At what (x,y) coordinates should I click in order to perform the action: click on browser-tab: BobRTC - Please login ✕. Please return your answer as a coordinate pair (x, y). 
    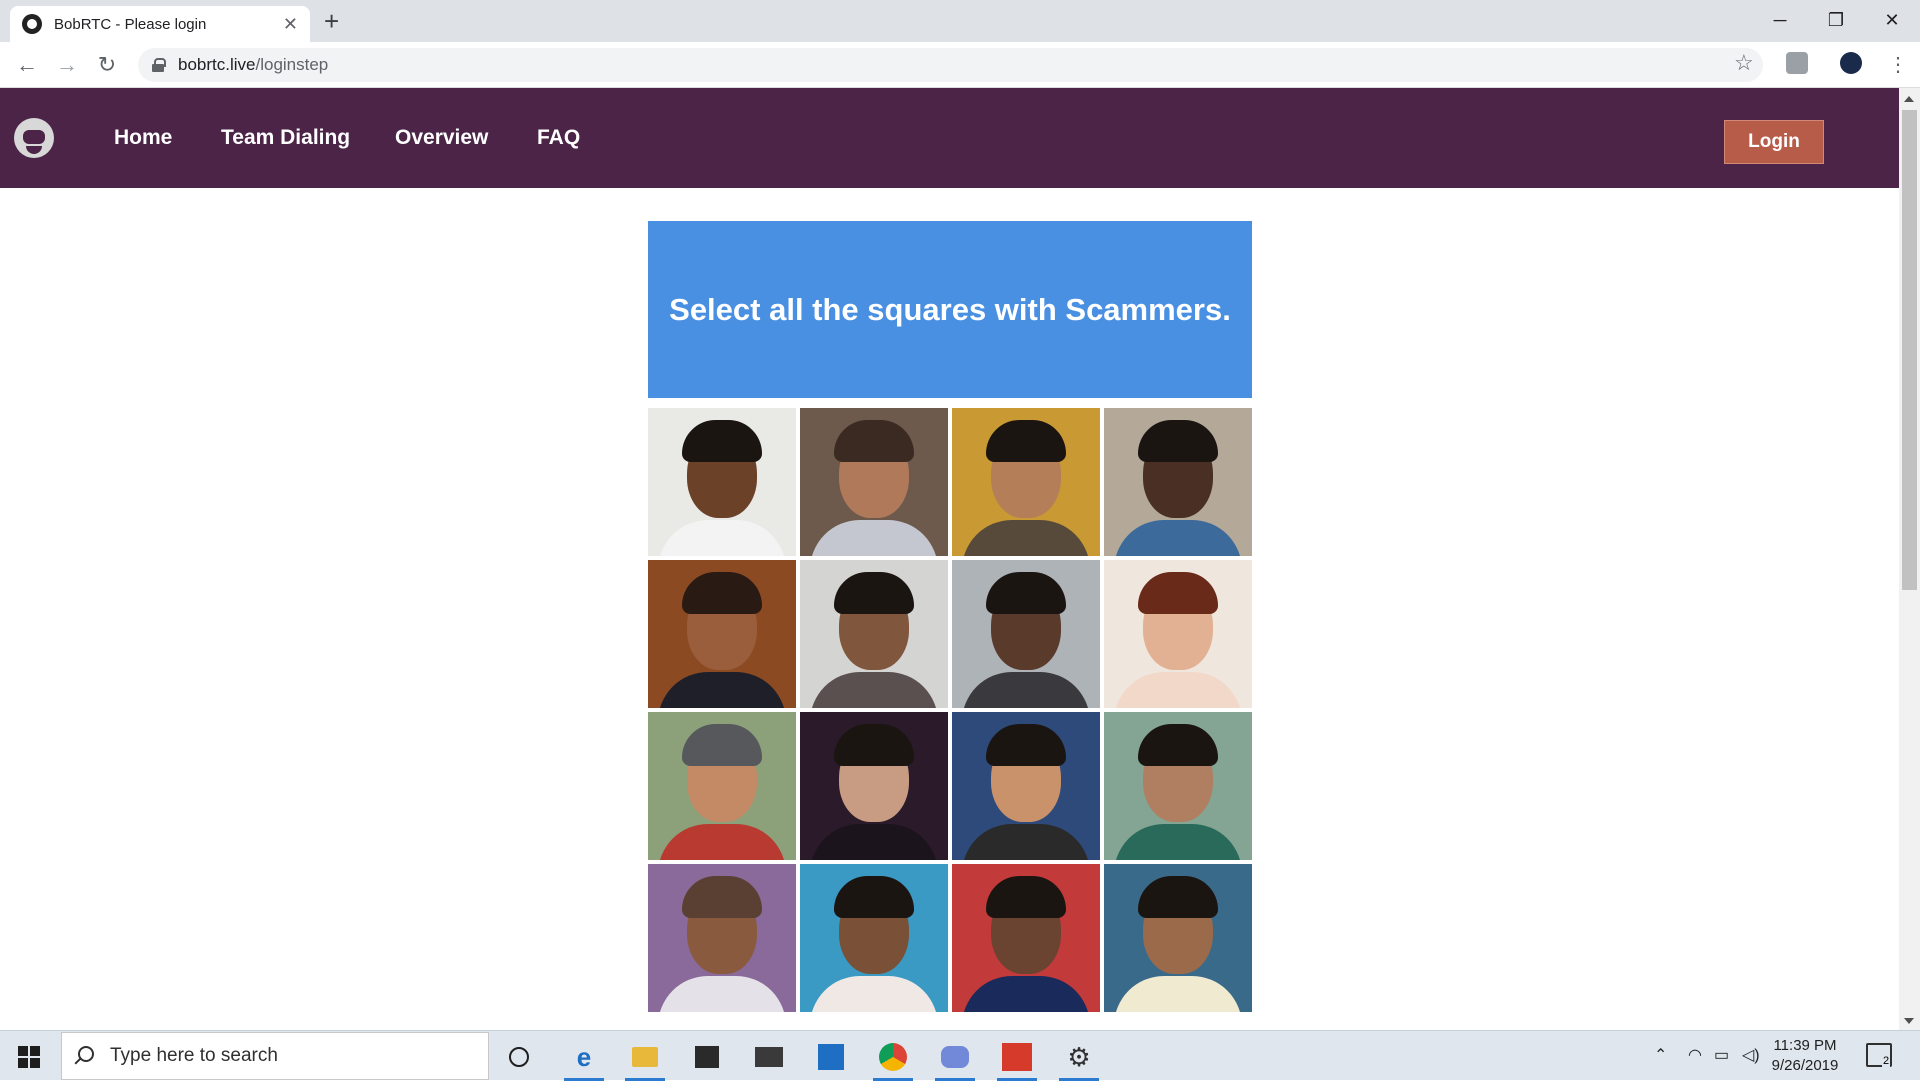
    Looking at the image, I should click on (160, 24).